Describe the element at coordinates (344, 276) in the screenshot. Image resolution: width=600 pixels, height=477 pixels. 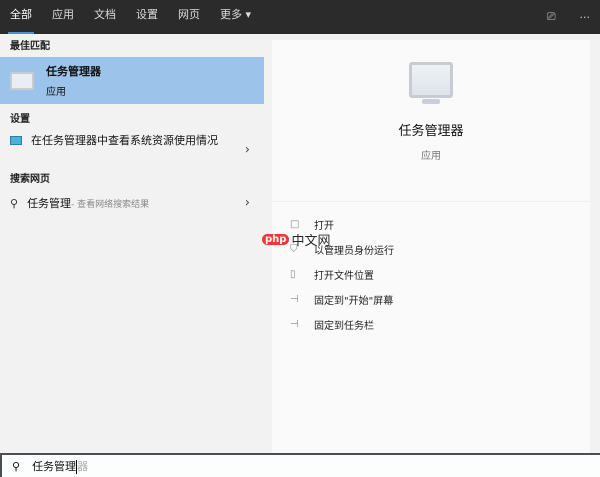
I see `action-label: 打开文件位置` at that location.